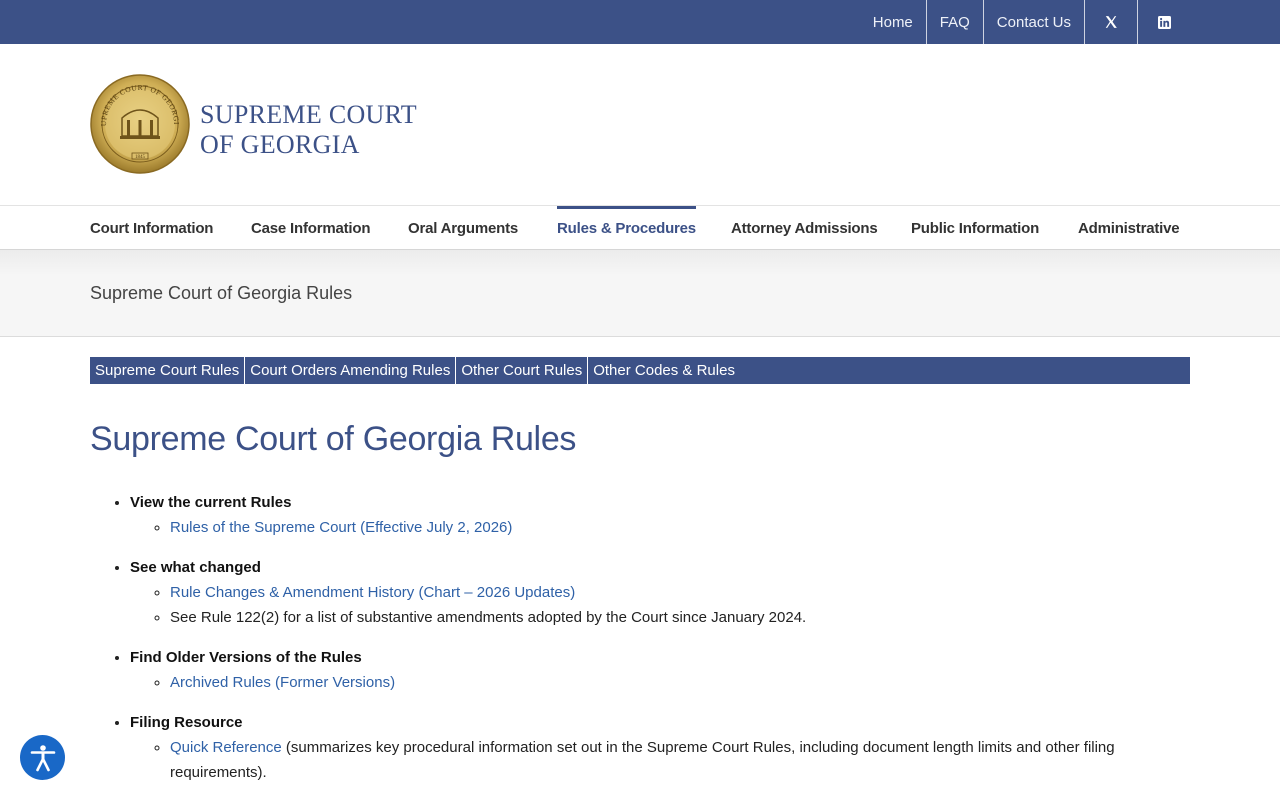 Image resolution: width=1280 pixels, height=800 pixels. What do you see at coordinates (640, 293) in the screenshot?
I see `page-title-bar: Supreme Court of Georgia Rules` at bounding box center [640, 293].